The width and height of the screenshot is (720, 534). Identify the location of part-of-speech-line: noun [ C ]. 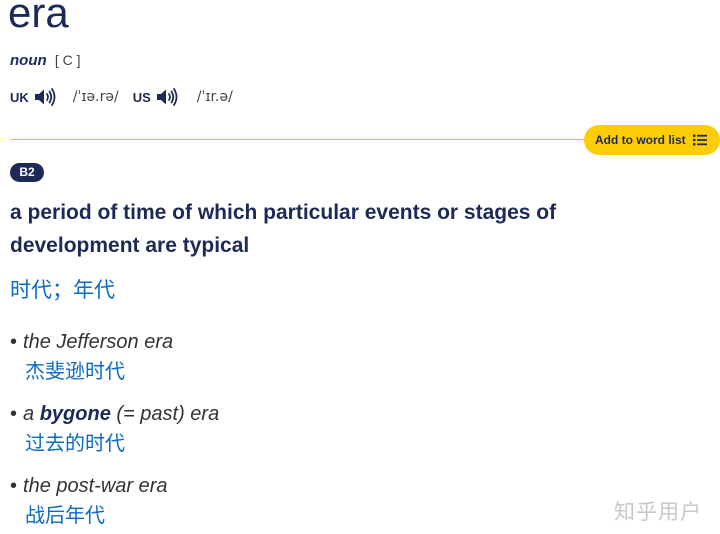
(45, 60).